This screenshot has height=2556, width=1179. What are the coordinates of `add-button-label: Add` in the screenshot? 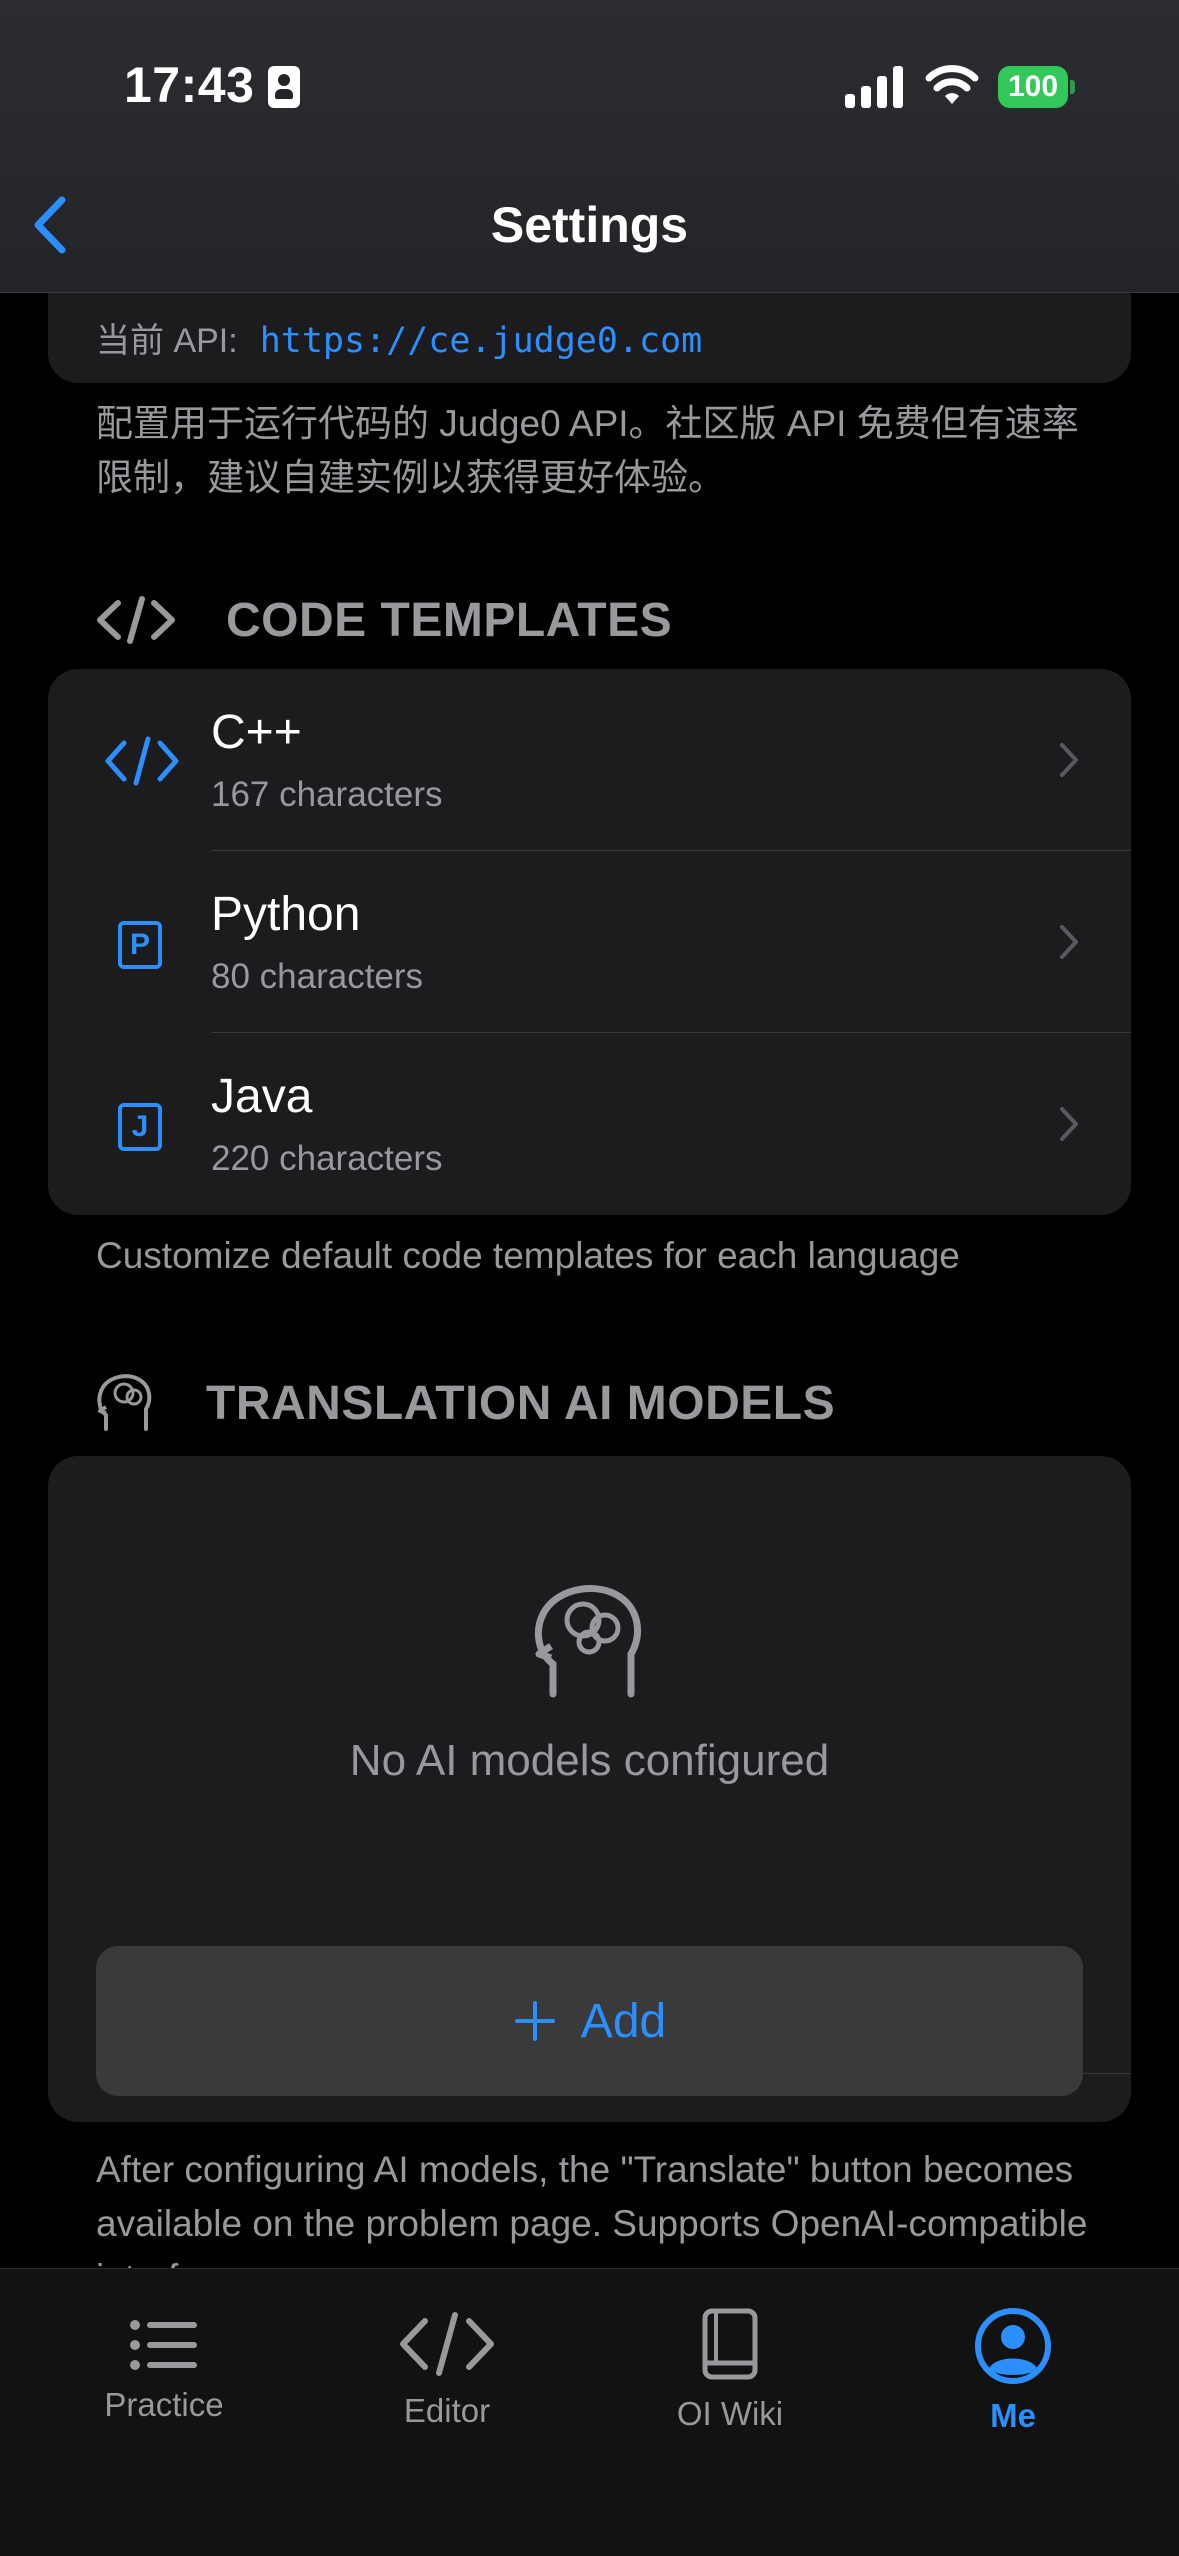 It's located at (623, 2021).